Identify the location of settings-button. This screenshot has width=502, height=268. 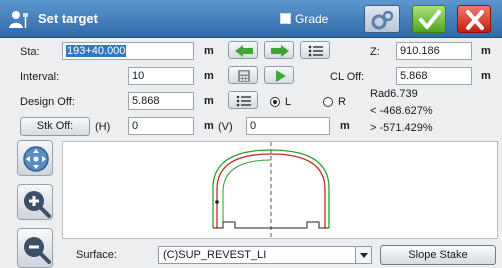
(382, 19).